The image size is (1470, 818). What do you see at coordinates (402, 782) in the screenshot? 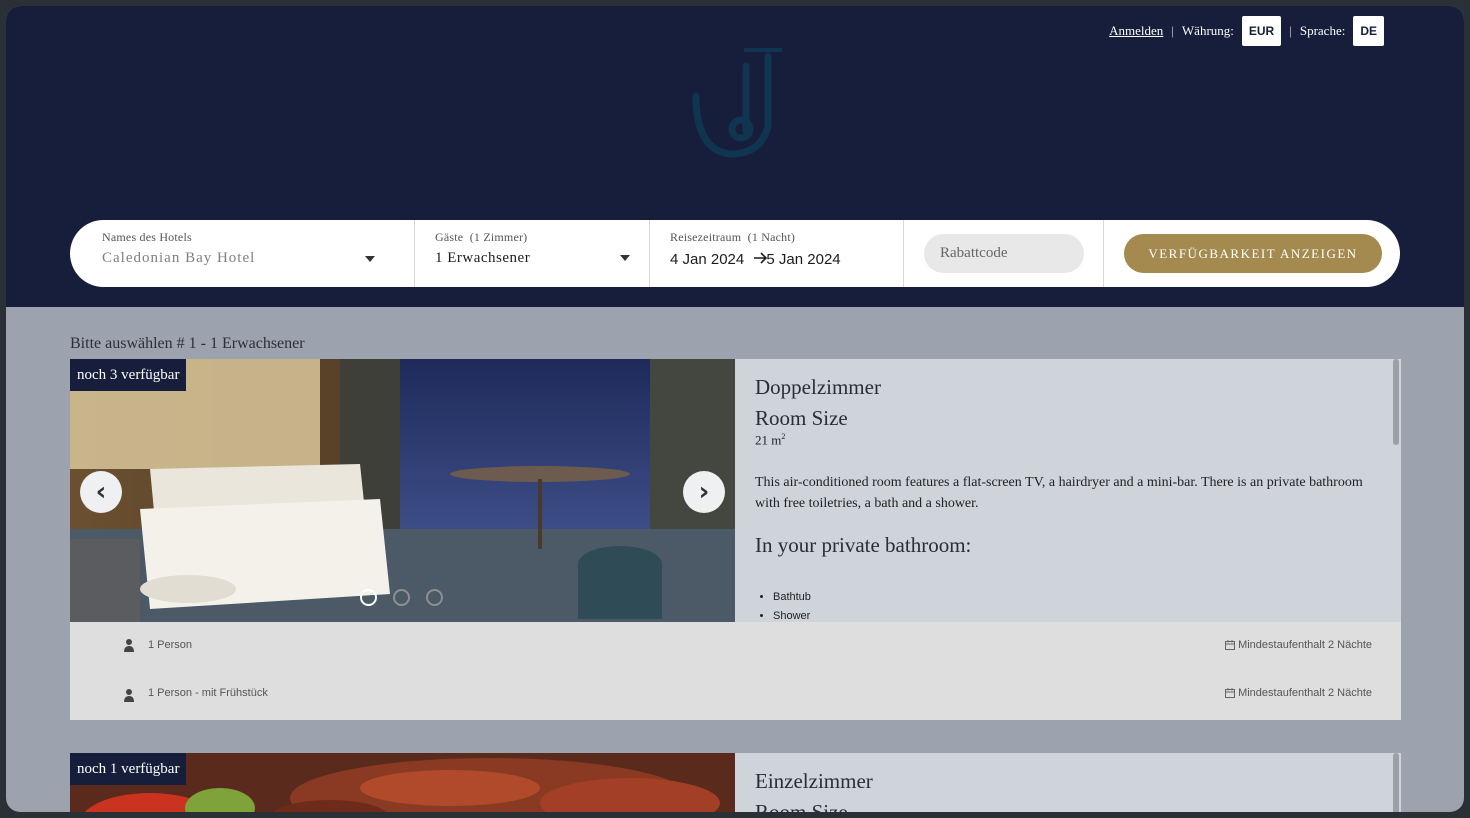
I see `room-photo-carousel: noch 1 verfügbar` at bounding box center [402, 782].